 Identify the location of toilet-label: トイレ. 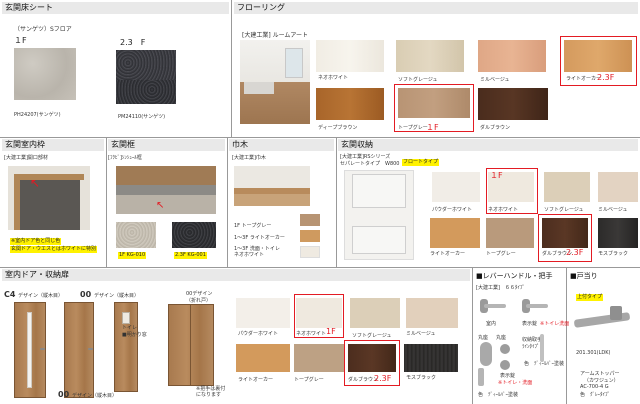
(130, 328).